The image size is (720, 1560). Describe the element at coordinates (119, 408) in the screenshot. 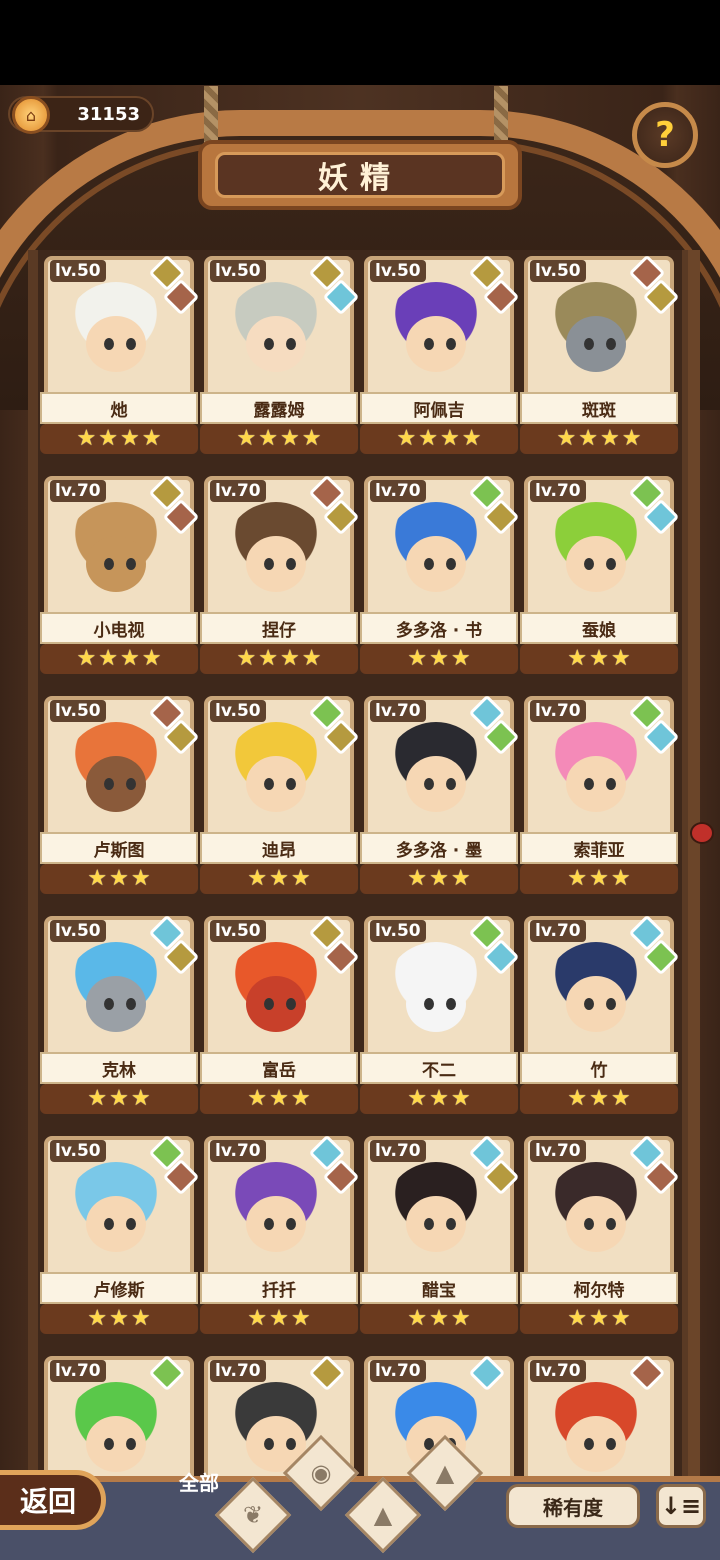

I see `fairy-name: 灺` at that location.